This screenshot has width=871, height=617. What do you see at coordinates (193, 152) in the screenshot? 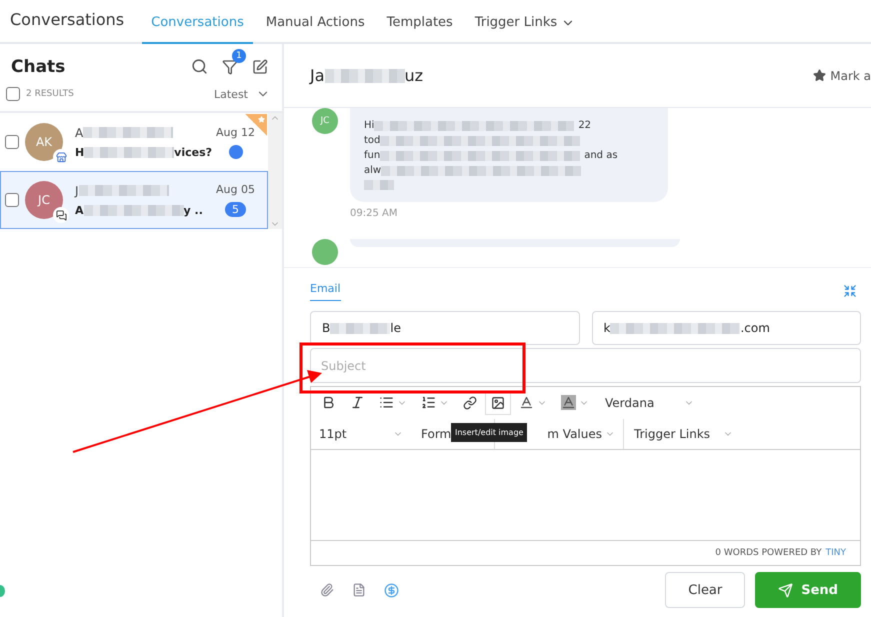
I see `message-preview: vices?` at bounding box center [193, 152].